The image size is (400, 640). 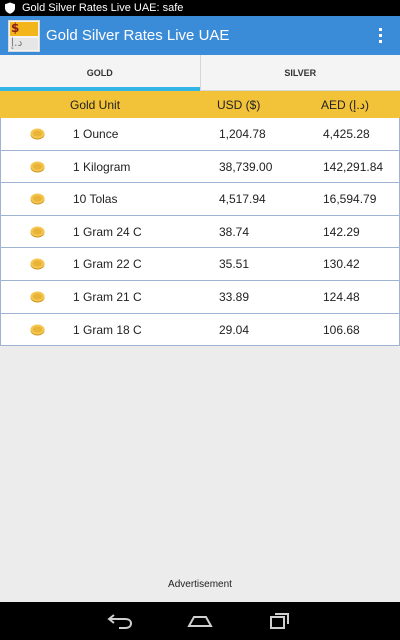 What do you see at coordinates (200, 134) in the screenshot?
I see `table-row: 1 Ounce 1,204.78 4,425.28` at bounding box center [200, 134].